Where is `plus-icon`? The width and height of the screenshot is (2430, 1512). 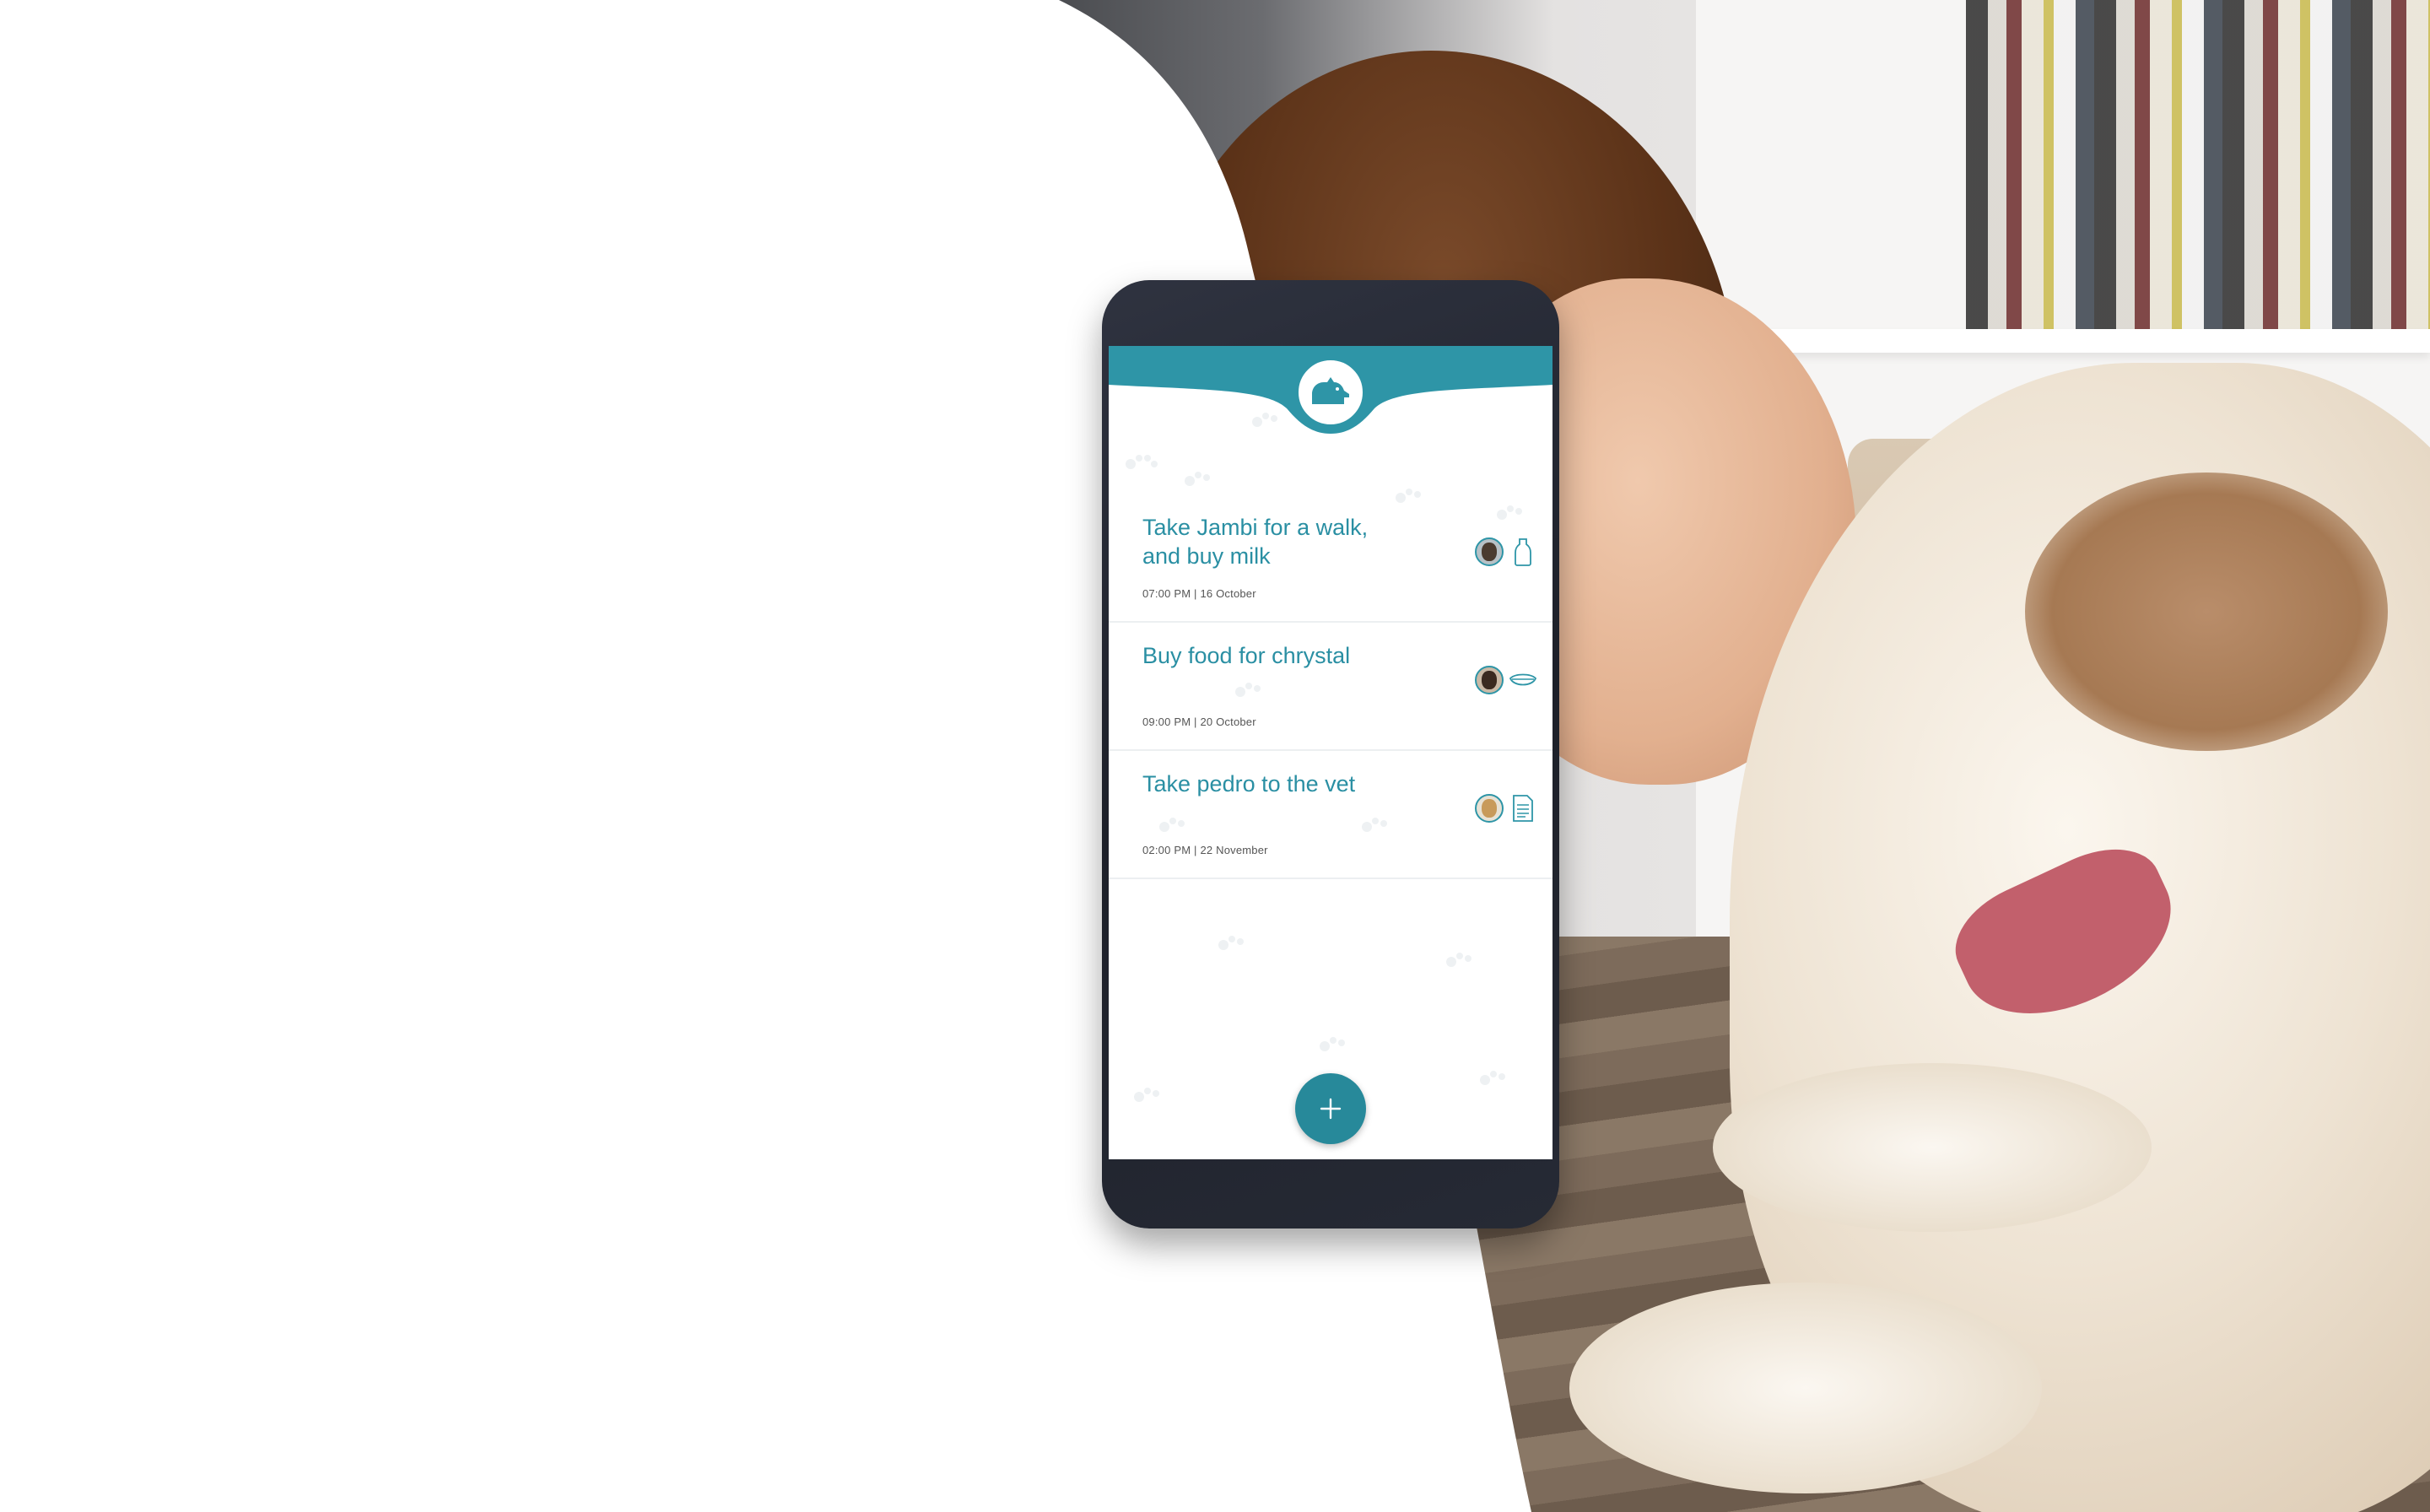
plus-icon is located at coordinates (1331, 1109).